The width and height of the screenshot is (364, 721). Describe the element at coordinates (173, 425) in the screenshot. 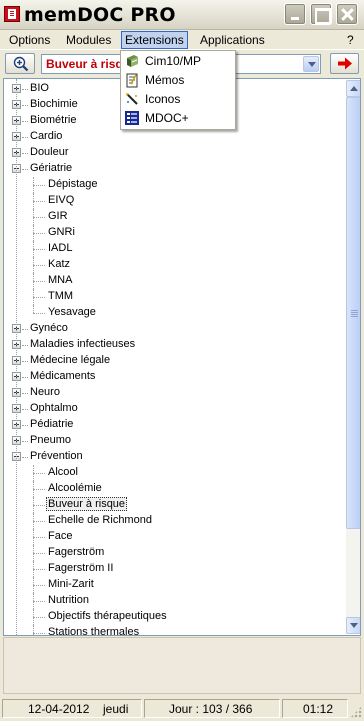

I see `tree-node: Pédiatrie` at that location.